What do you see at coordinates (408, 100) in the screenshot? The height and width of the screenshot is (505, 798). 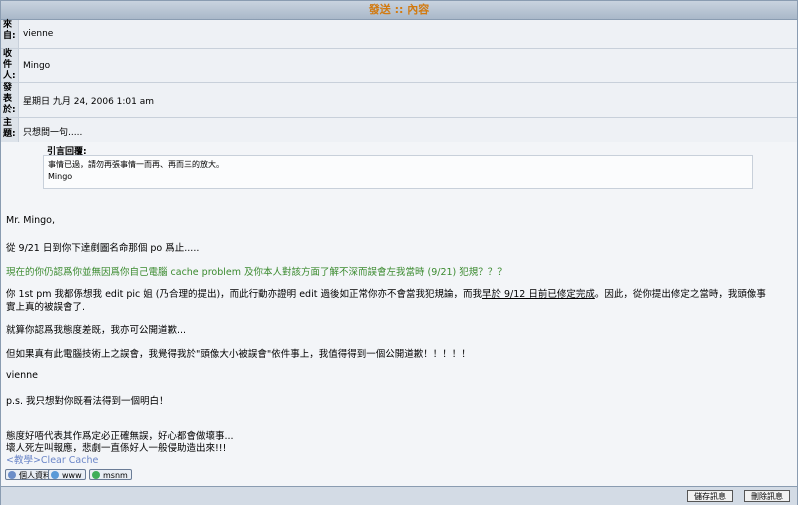 I see `date-value: 星期日 九月 24, 2006 1:01 am` at bounding box center [408, 100].